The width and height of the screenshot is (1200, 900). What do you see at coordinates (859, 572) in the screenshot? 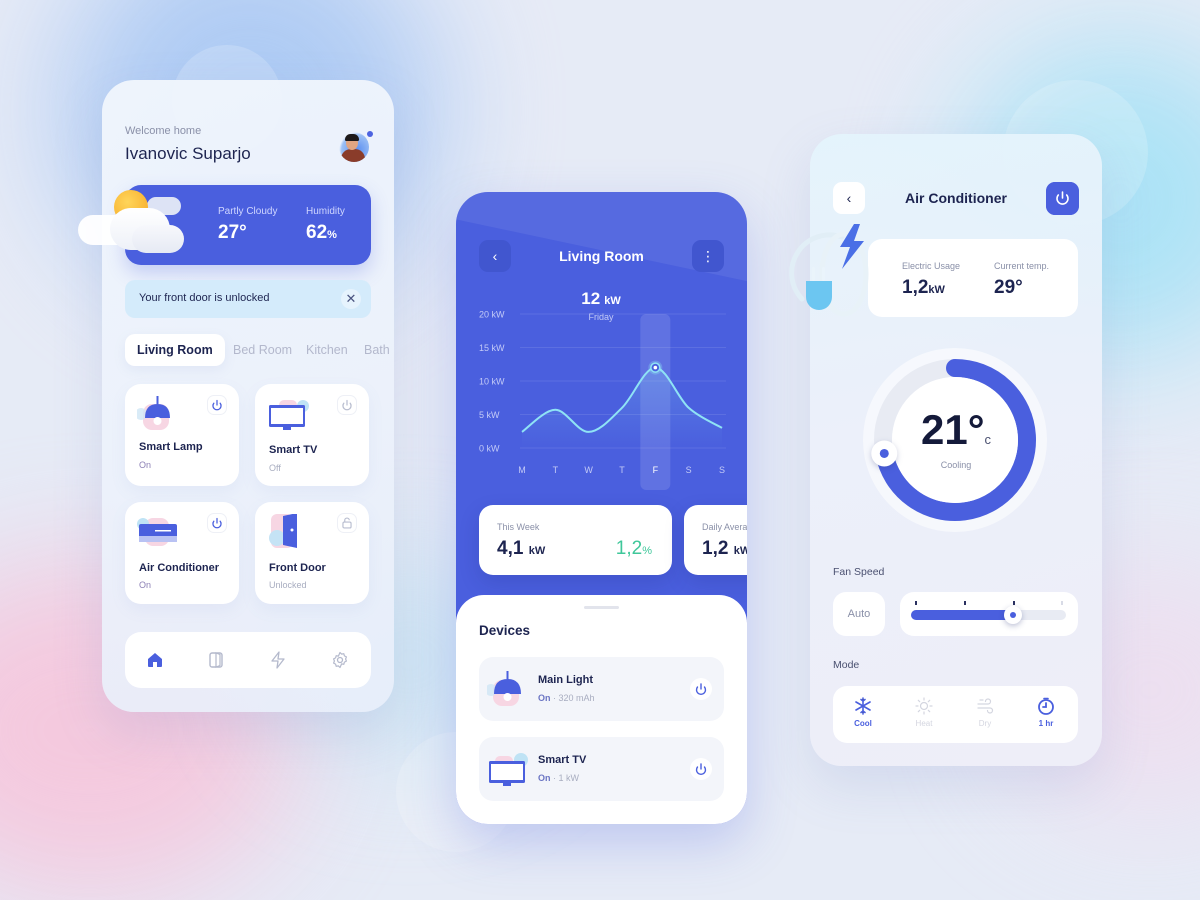
I see `fan-speed-label: Fan Speed` at bounding box center [859, 572].